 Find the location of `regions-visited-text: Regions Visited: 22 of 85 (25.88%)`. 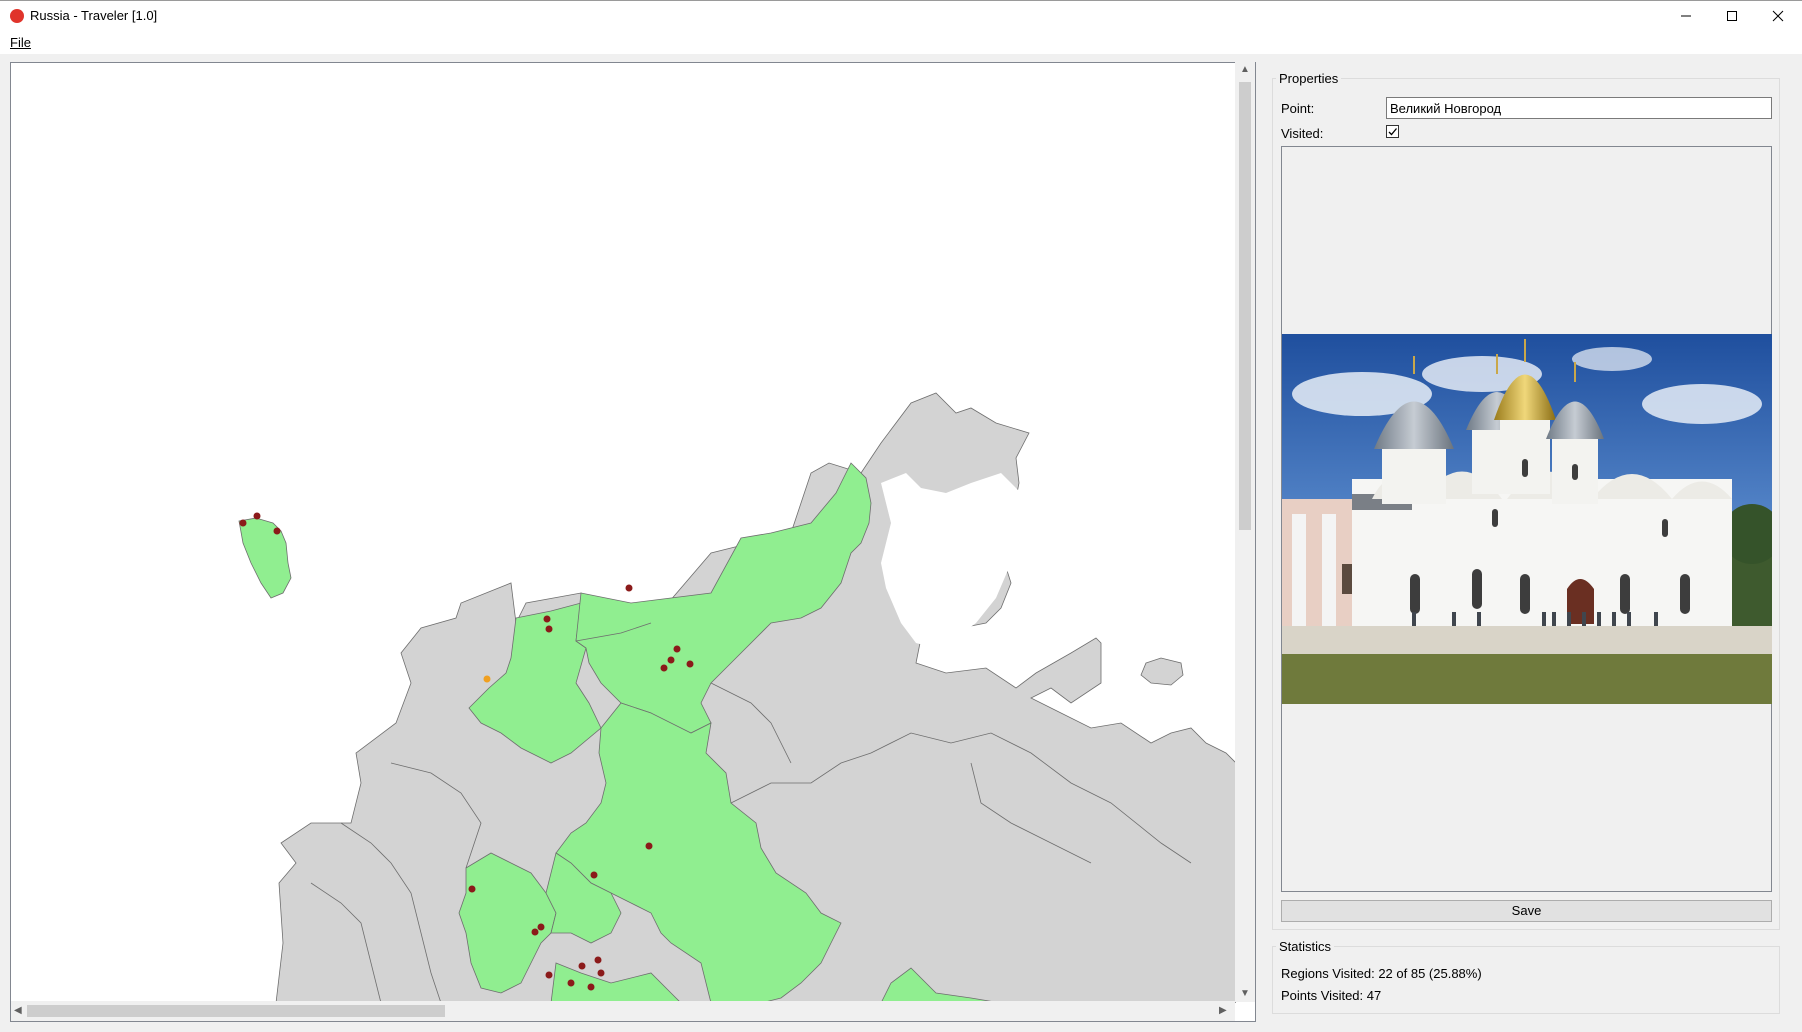

regions-visited-text: Regions Visited: 22 of 85 (25.88%) is located at coordinates (1381, 973).